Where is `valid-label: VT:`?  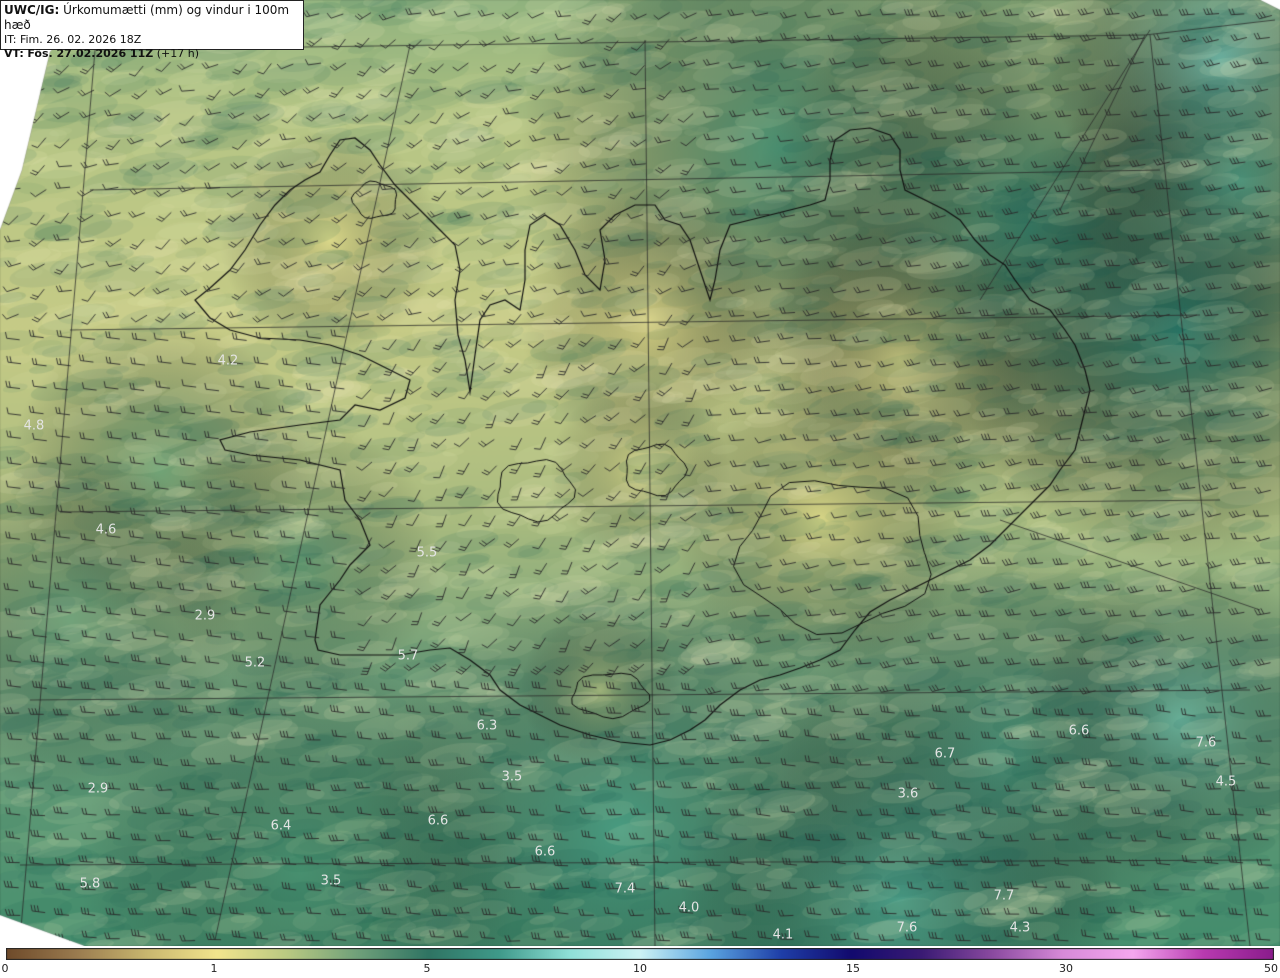
valid-label: VT: is located at coordinates (14, 53).